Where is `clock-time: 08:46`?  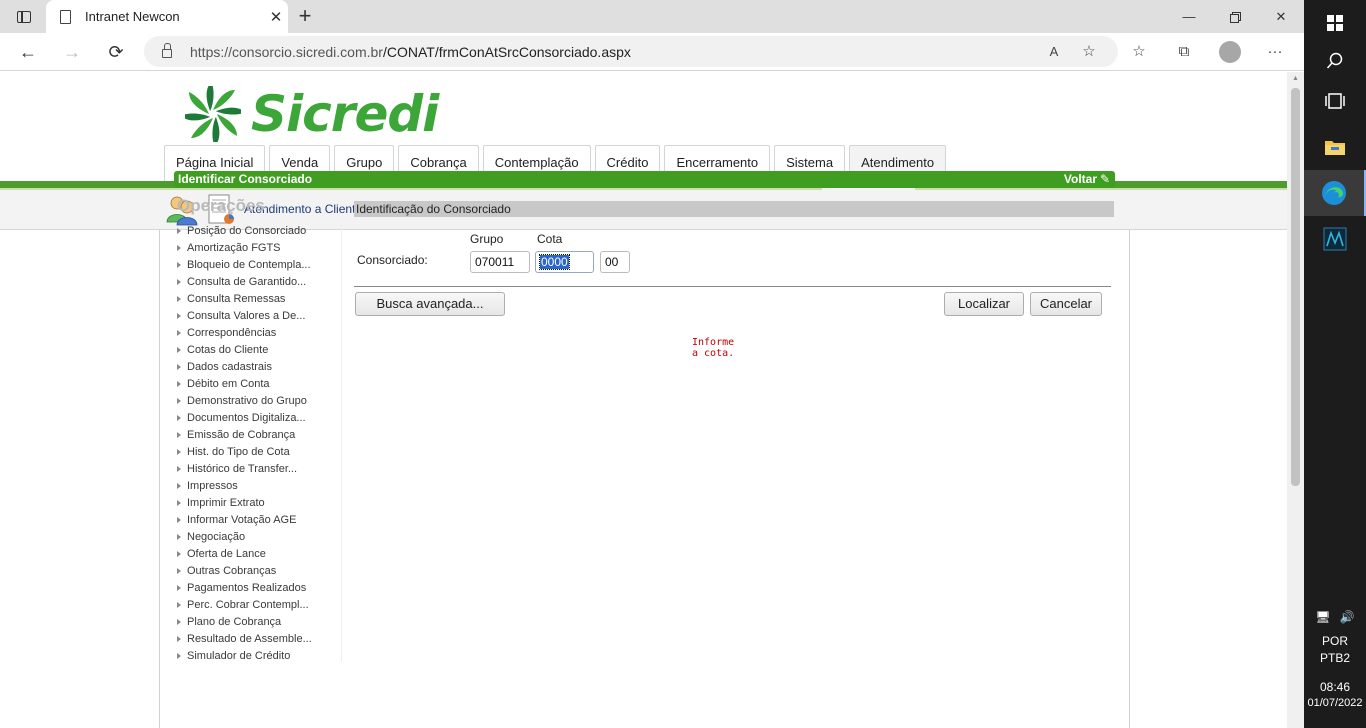
clock-time: 08:46 is located at coordinates (1335, 687).